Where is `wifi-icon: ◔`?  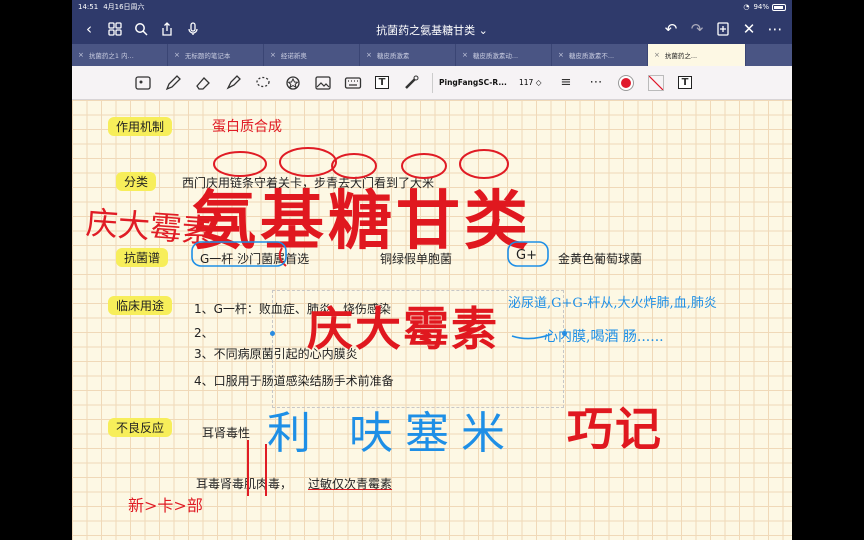
wifi-icon: ◔ is located at coordinates (746, 7).